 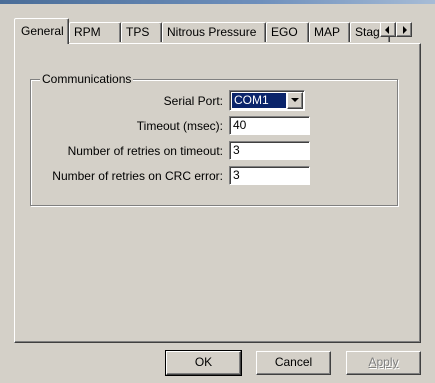 I want to click on chevron-down-icon, so click(x=295, y=100).